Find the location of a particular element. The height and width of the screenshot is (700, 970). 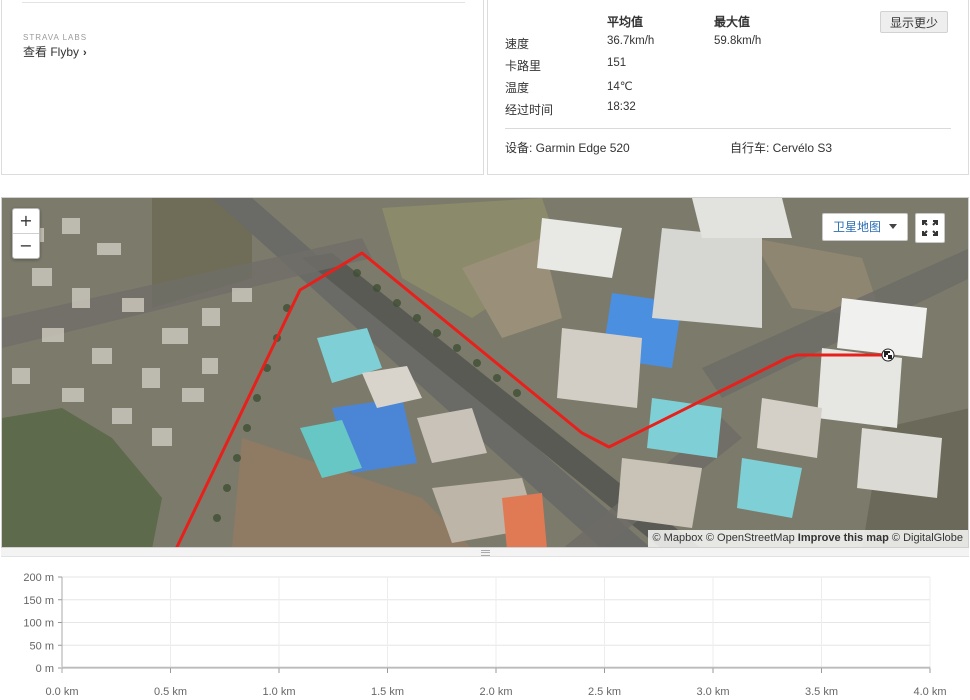

elapsed-time-value: 18:32 is located at coordinates (621, 107).